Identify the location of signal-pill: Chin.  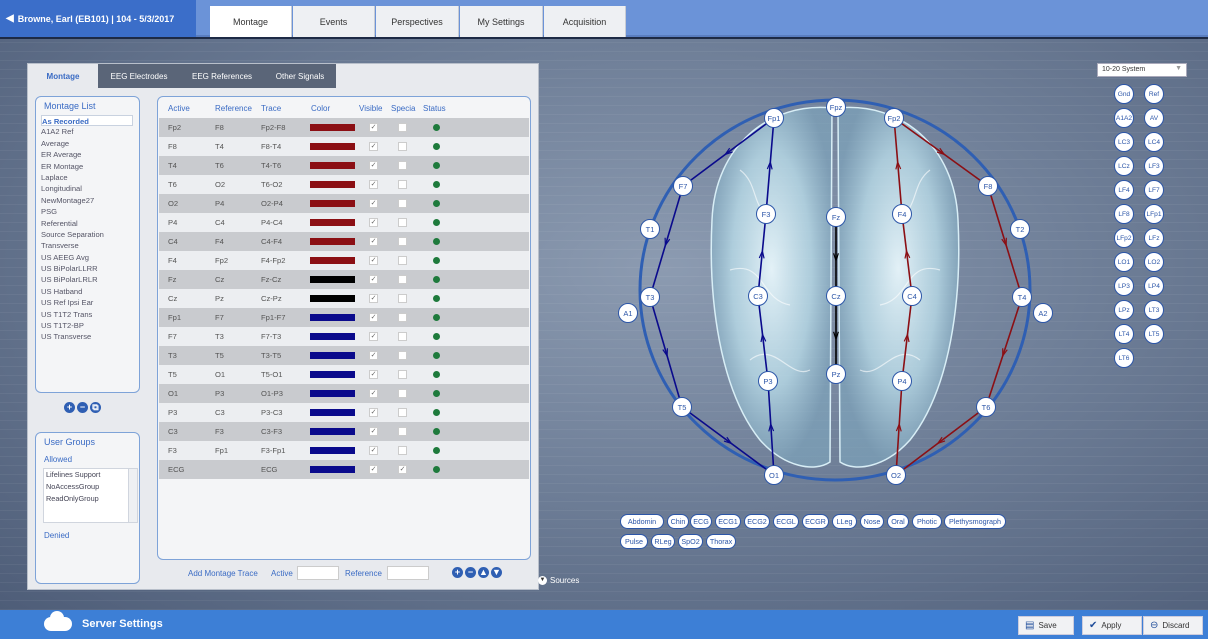
(678, 521).